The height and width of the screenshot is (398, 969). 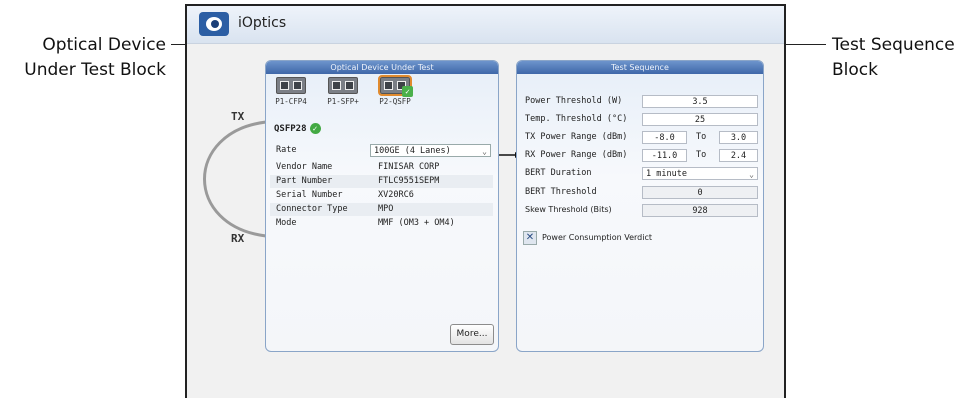 I want to click on info-value: FINISAR CORP, so click(x=409, y=167).